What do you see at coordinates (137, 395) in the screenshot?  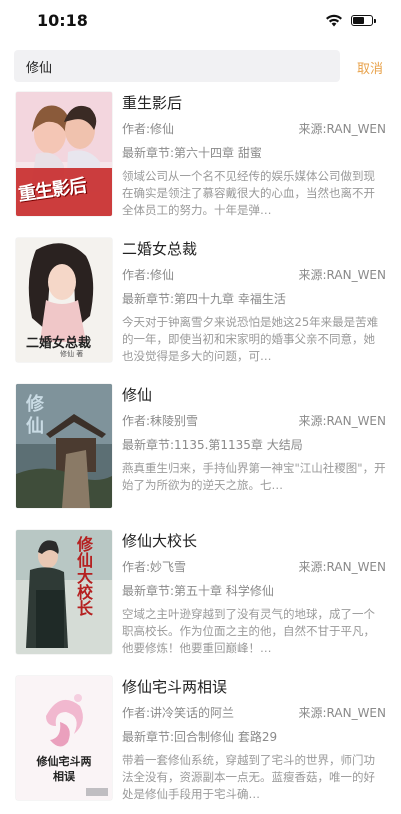 I see `book-title: 修仙` at bounding box center [137, 395].